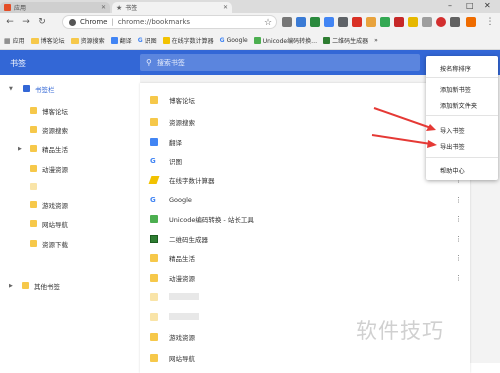  I want to click on list-item-name: 资源搜索, so click(182, 122).